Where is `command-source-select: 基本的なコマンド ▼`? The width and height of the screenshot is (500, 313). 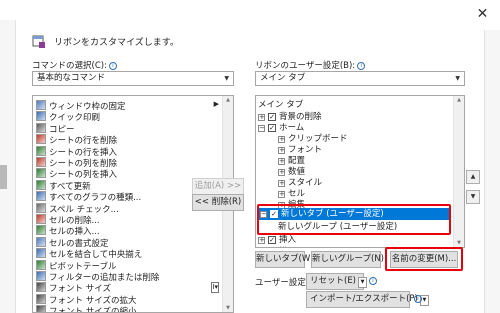 command-source-select: 基本的なコマンド ▼ is located at coordinates (133, 78).